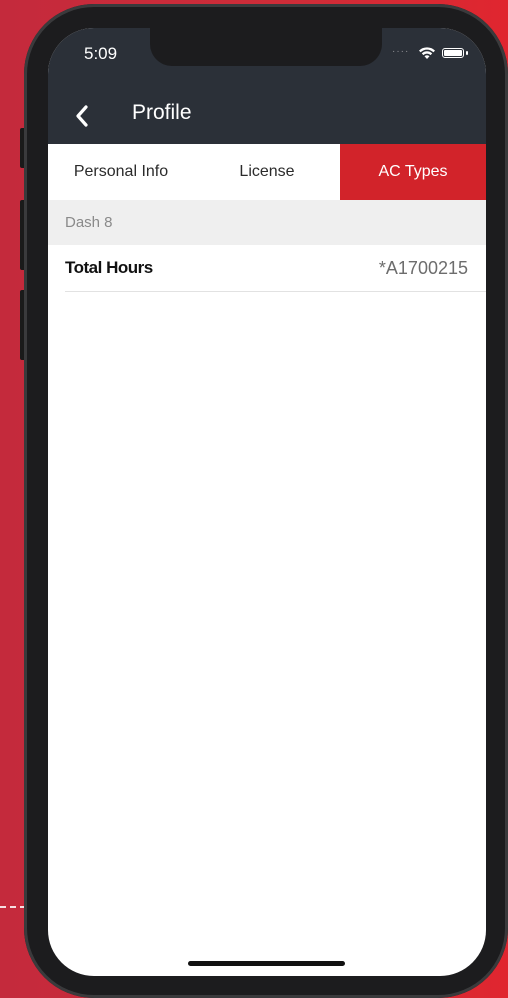 This screenshot has height=998, width=508. I want to click on row-label: Total Hours, so click(109, 267).